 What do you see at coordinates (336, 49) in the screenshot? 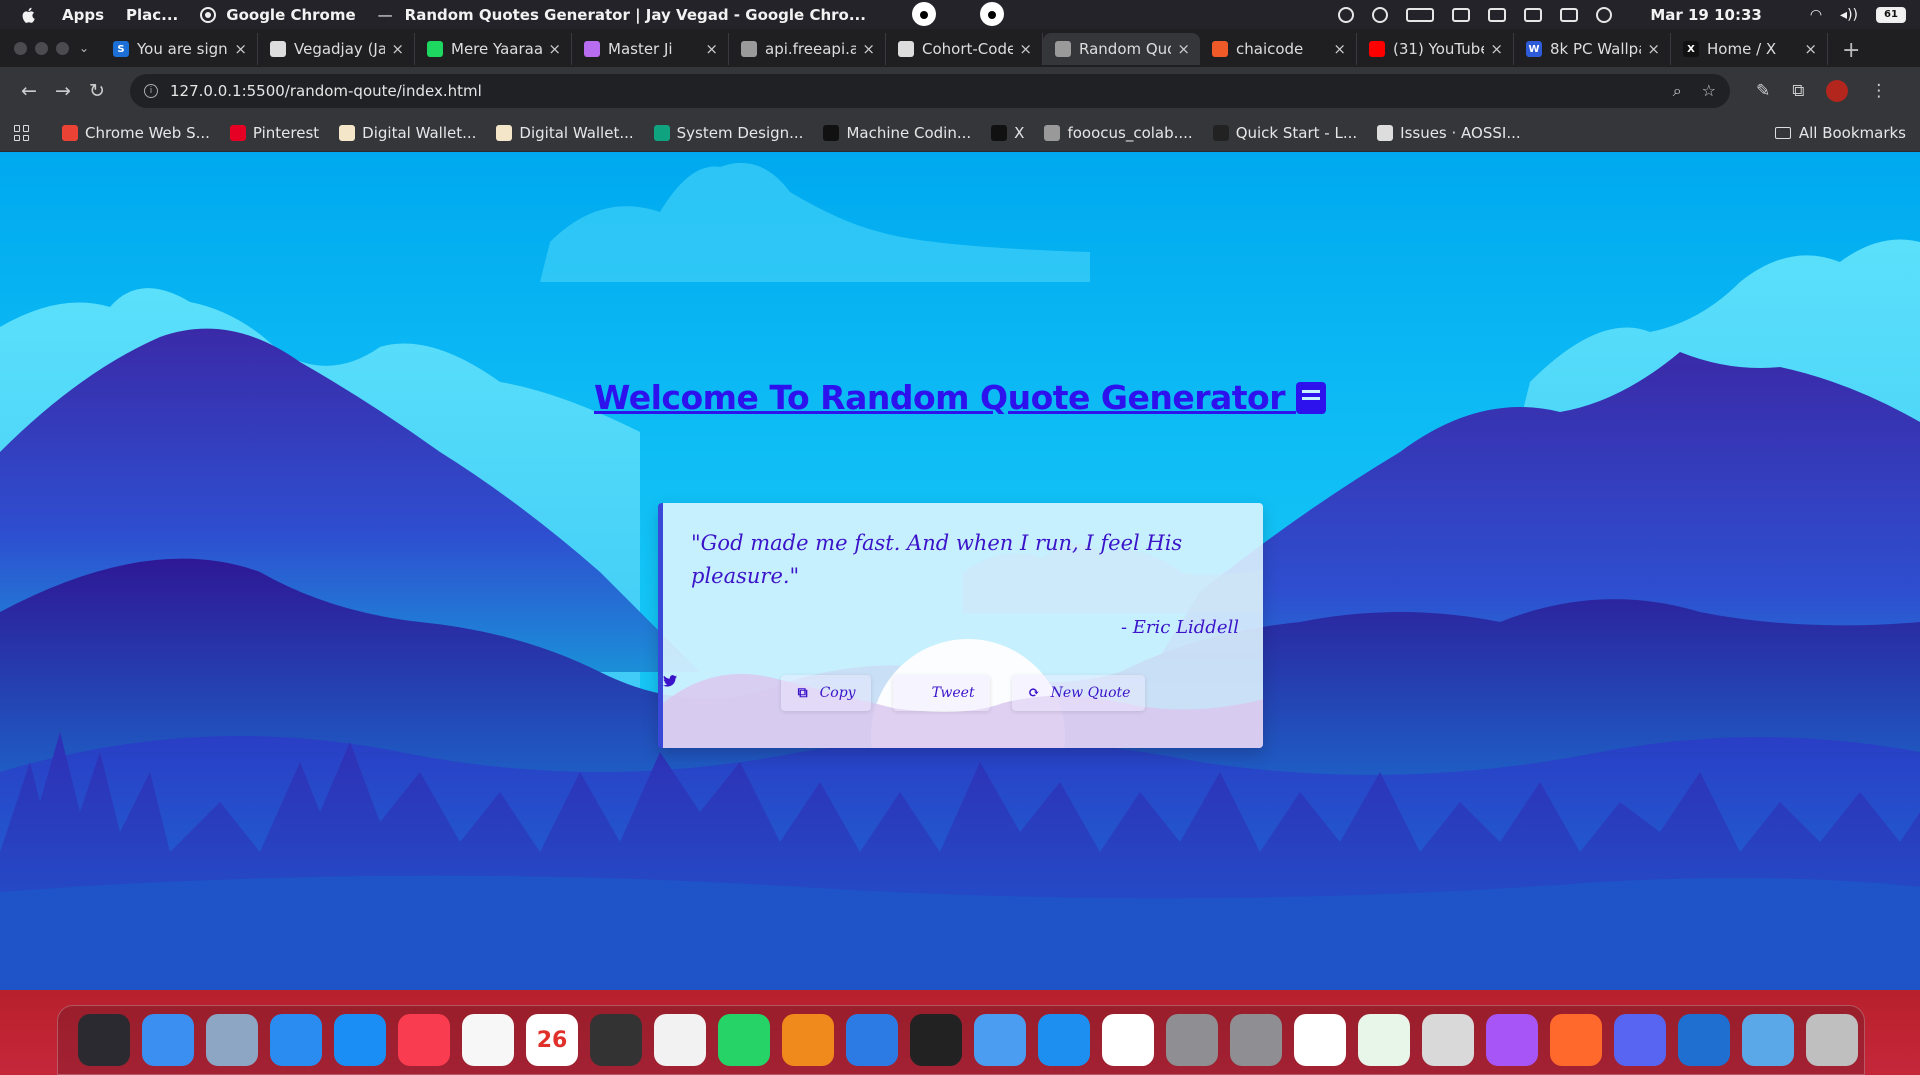
I see `tab-1: Vegadjay (Jay ×` at bounding box center [336, 49].